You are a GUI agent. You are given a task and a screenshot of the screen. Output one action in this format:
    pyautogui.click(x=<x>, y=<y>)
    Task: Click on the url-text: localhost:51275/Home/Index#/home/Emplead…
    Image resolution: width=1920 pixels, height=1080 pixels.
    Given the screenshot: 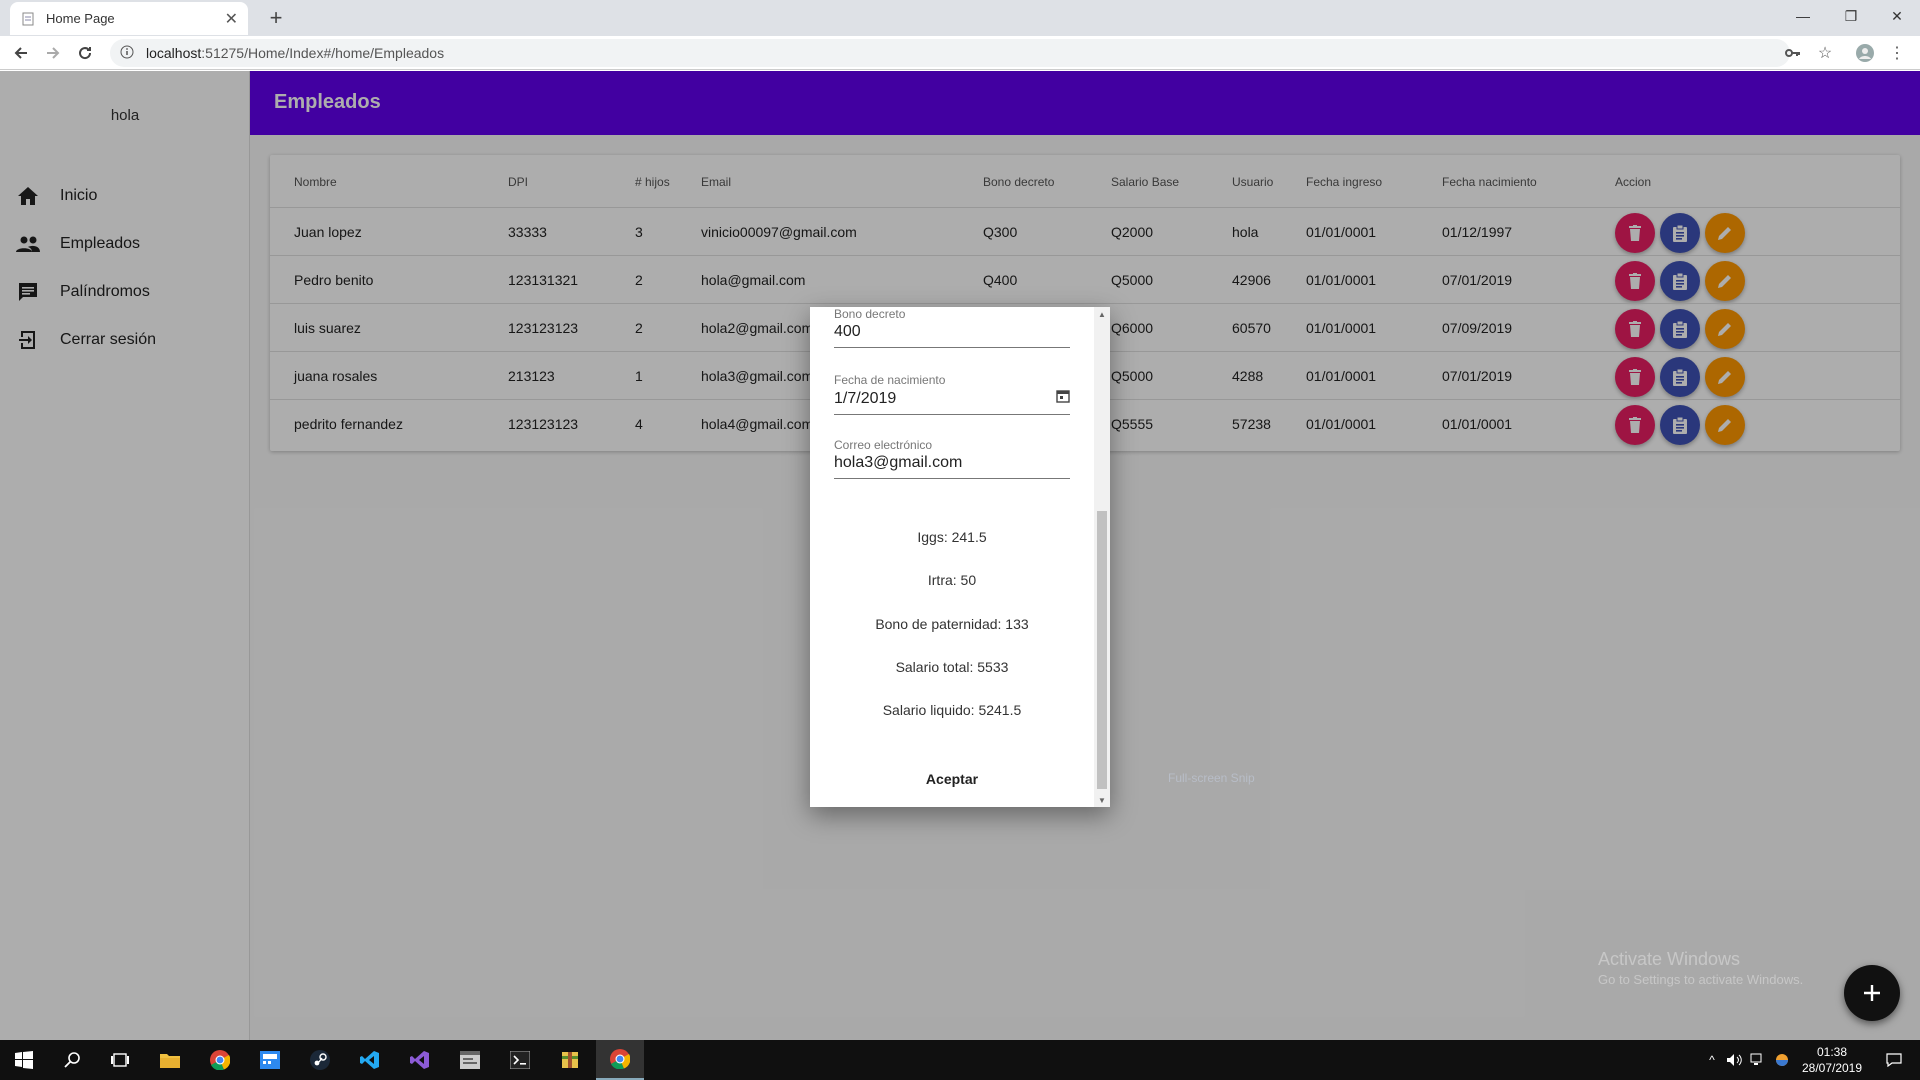 What is the action you would take?
    pyautogui.click(x=295, y=53)
    